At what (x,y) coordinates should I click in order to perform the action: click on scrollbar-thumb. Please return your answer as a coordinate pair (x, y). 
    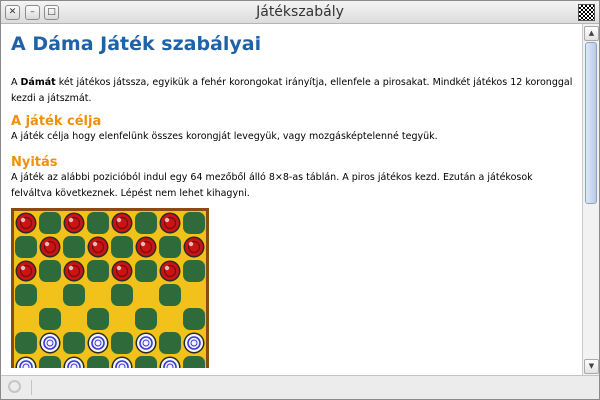
    Looking at the image, I should click on (591, 123).